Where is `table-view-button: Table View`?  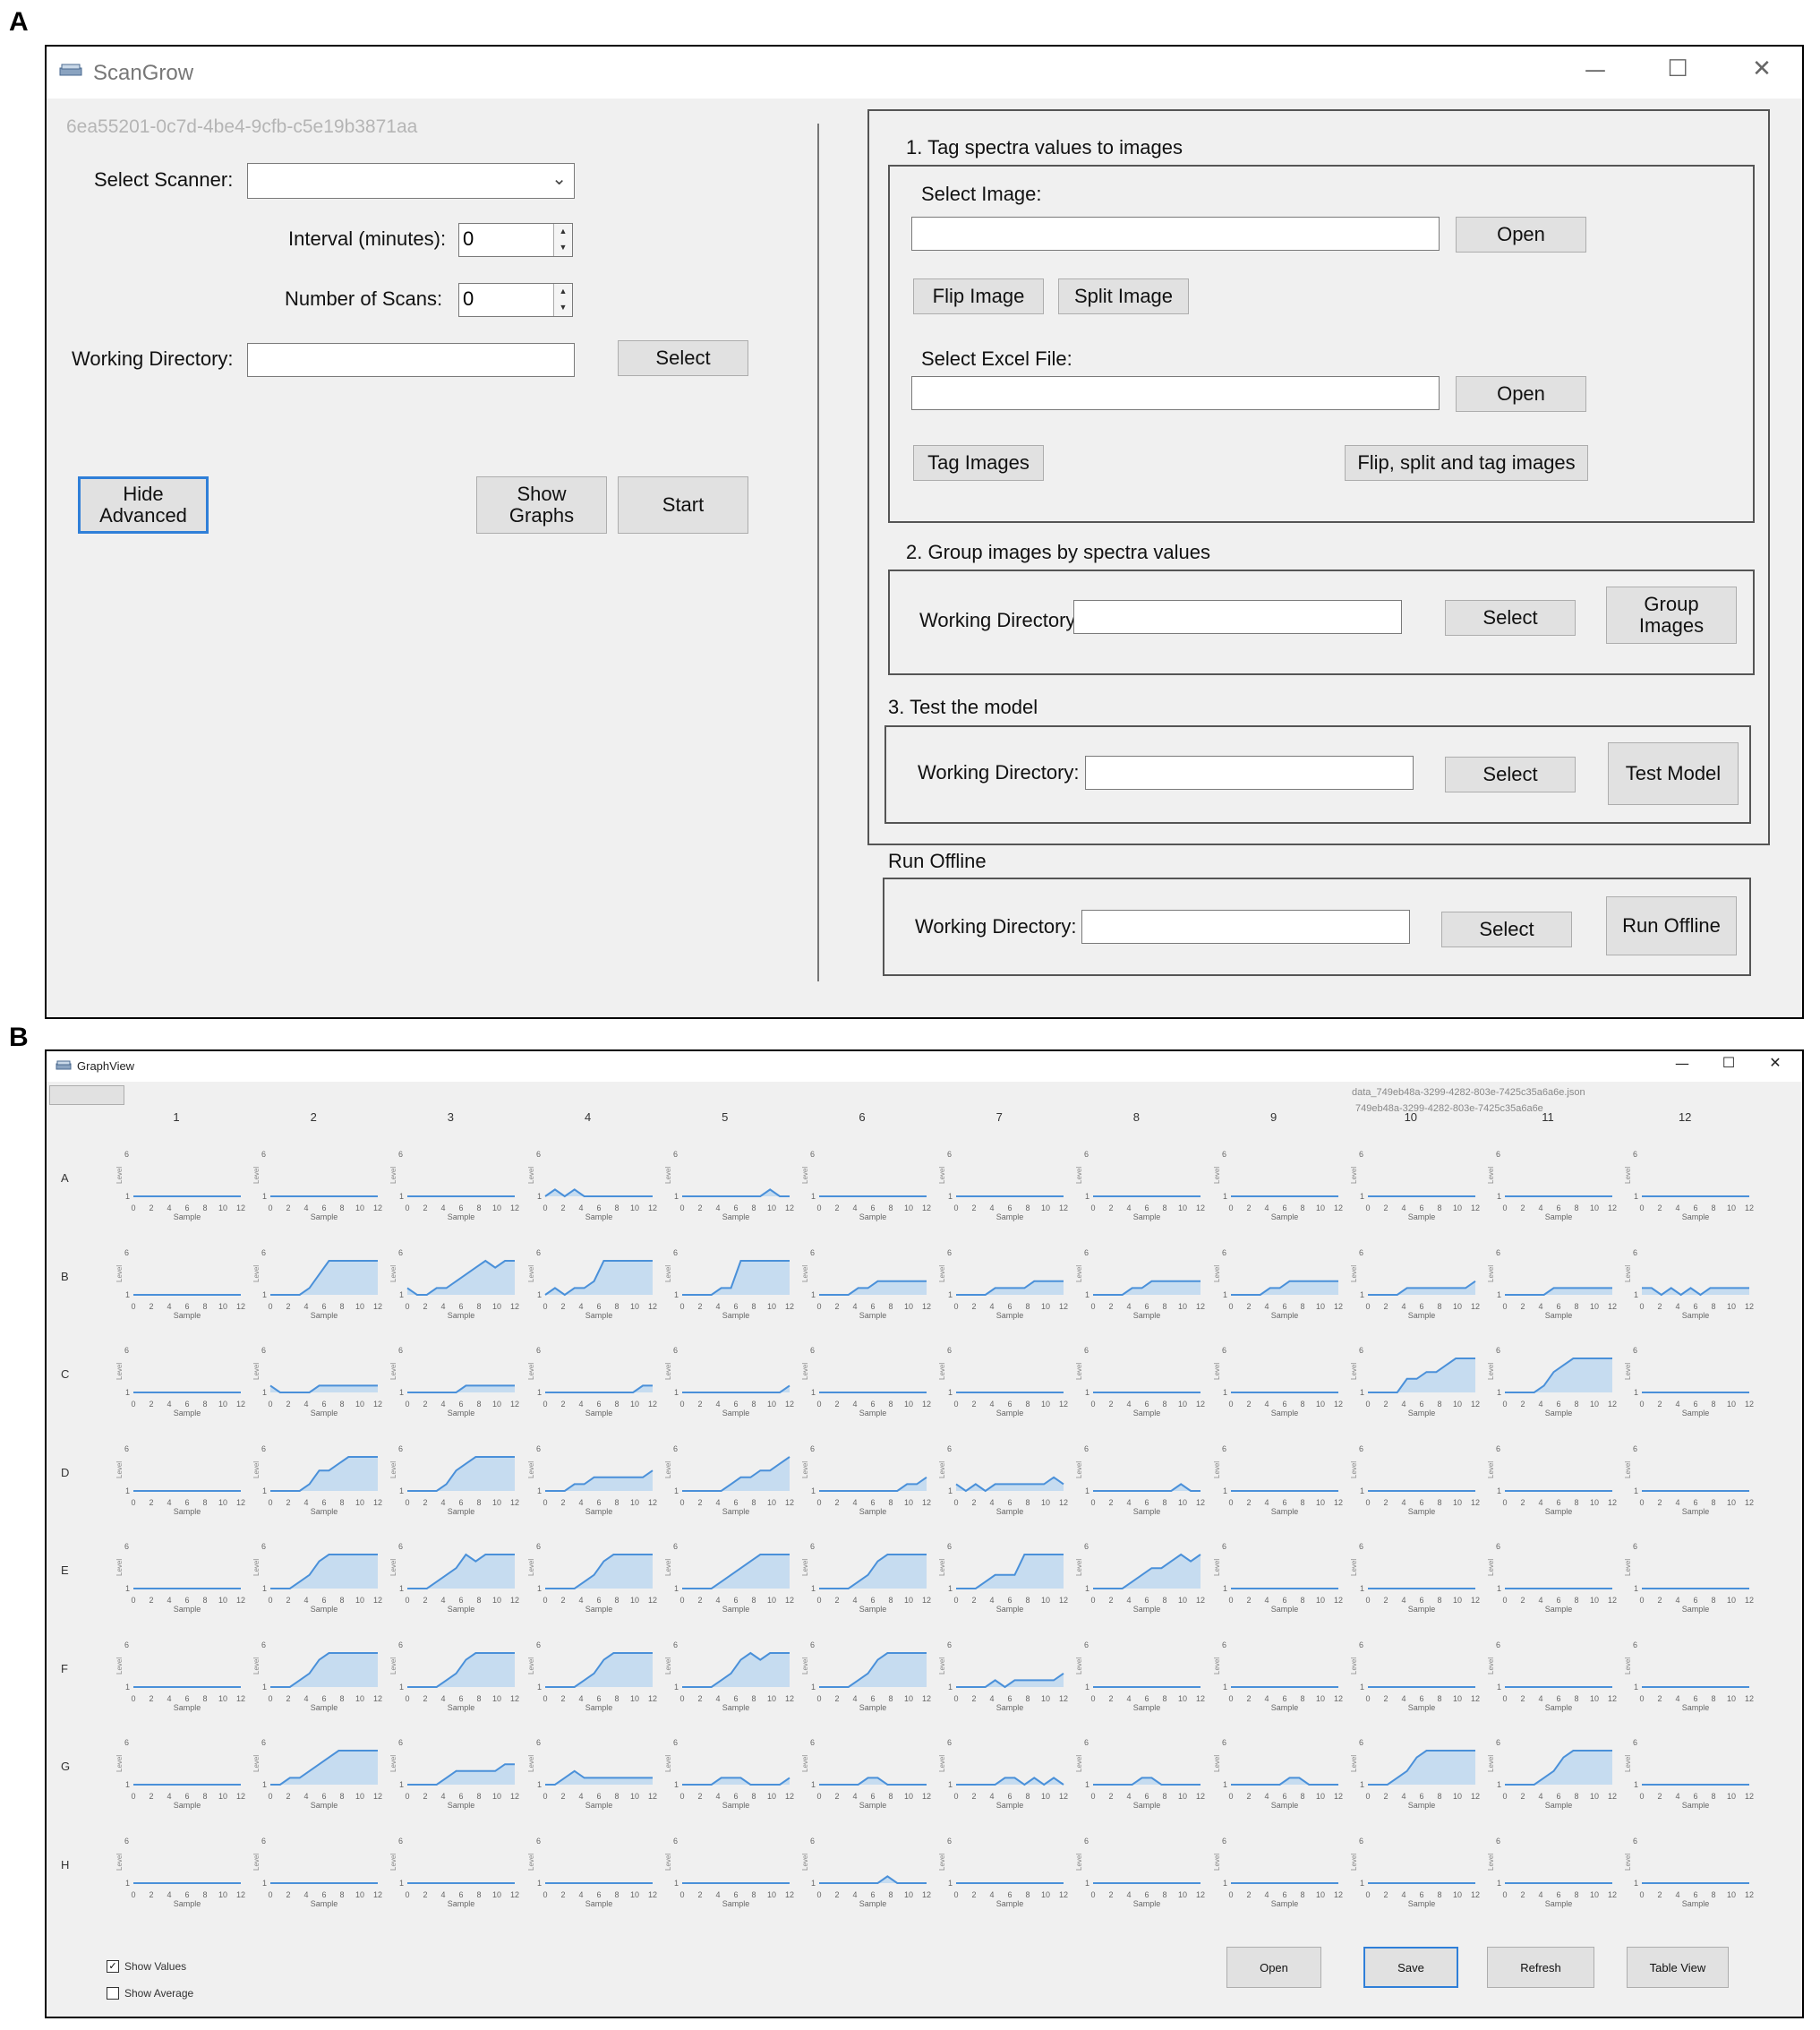
table-view-button: Table View is located at coordinates (1678, 1967).